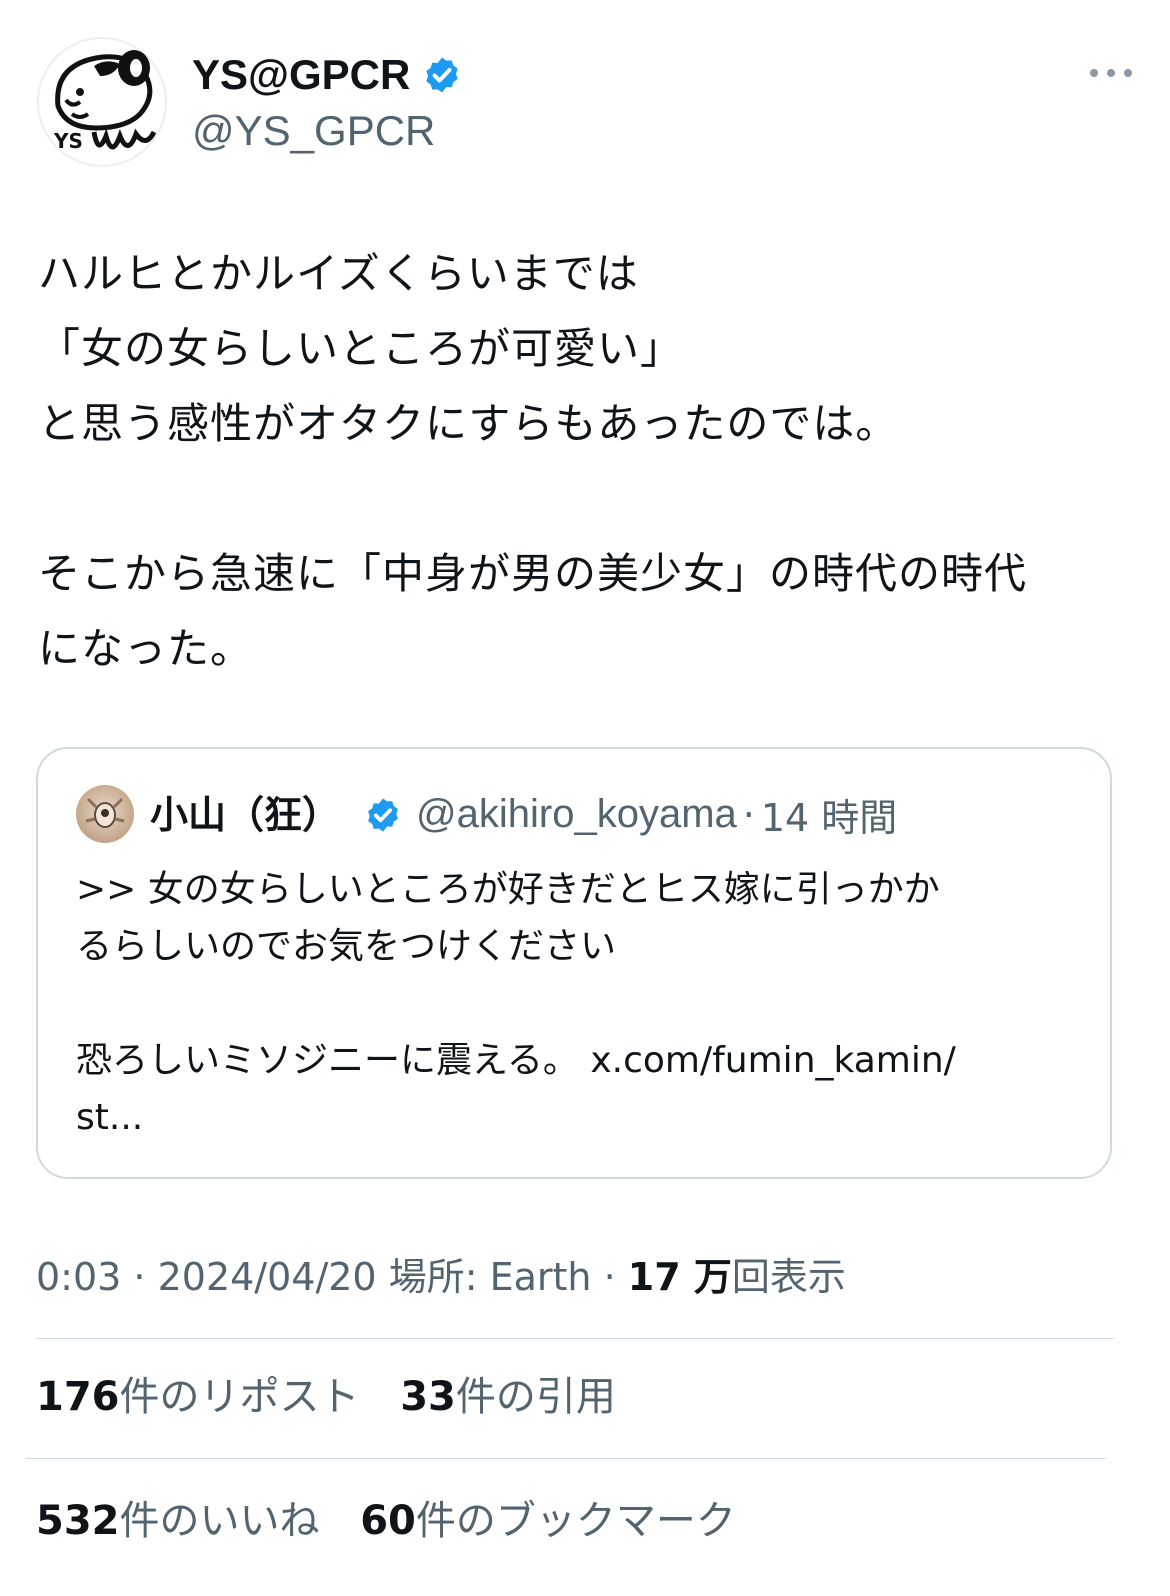 This screenshot has height=1596, width=1170. I want to click on more-options-icon, so click(1111, 73).